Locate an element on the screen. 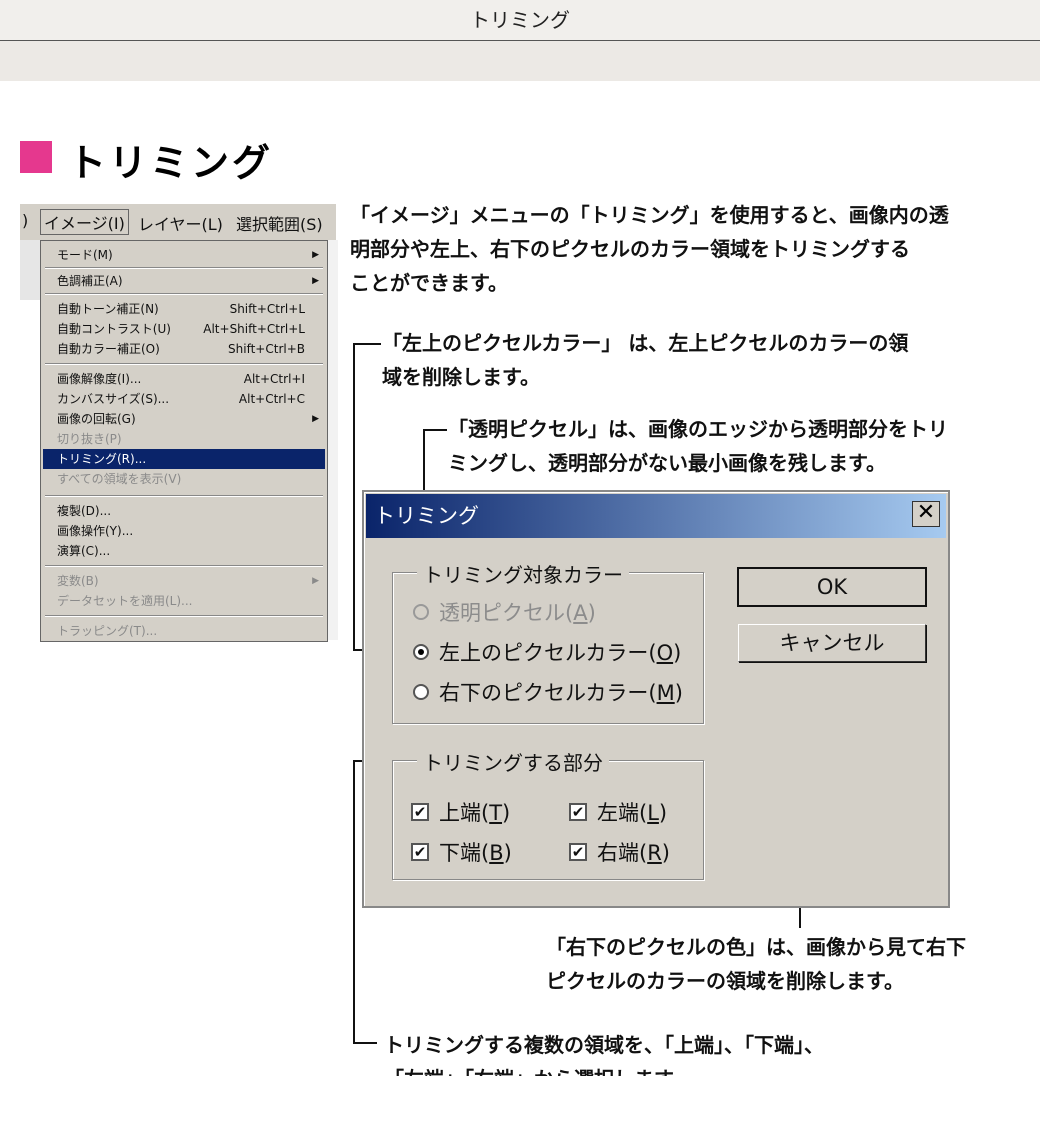 The height and width of the screenshot is (1123, 1040). menu-item-auto-tone: 自動トーン補正(N) Shift+Ctrl+L is located at coordinates (184, 309).